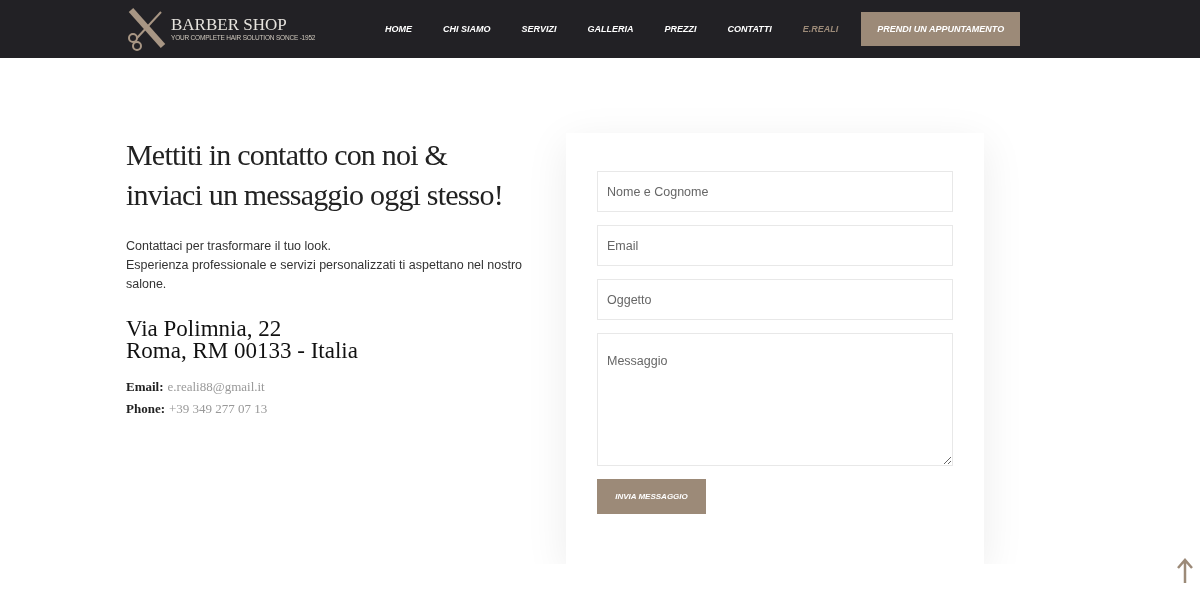 This screenshot has height=589, width=1200. What do you see at coordinates (539, 29) in the screenshot?
I see `nav-link: SERVIZI` at bounding box center [539, 29].